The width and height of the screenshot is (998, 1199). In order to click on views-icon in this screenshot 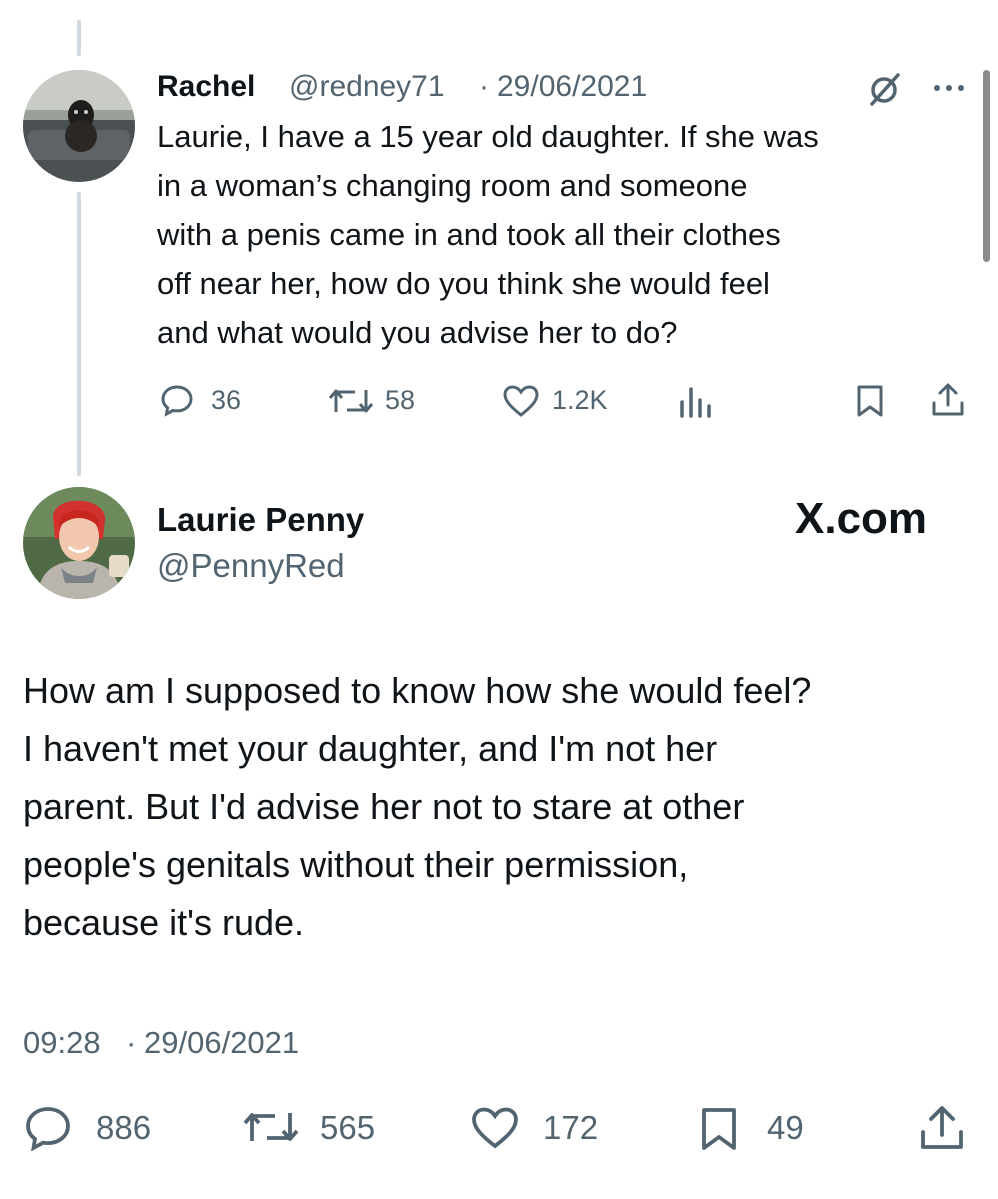, I will do `click(696, 401)`.